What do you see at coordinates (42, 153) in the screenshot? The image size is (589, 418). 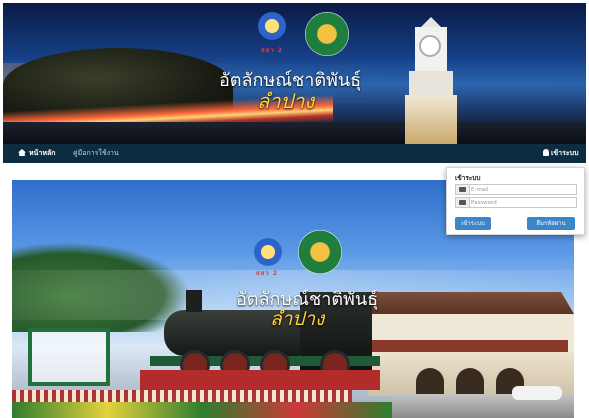 I see `nav-home-label: หน้าหลัก` at bounding box center [42, 153].